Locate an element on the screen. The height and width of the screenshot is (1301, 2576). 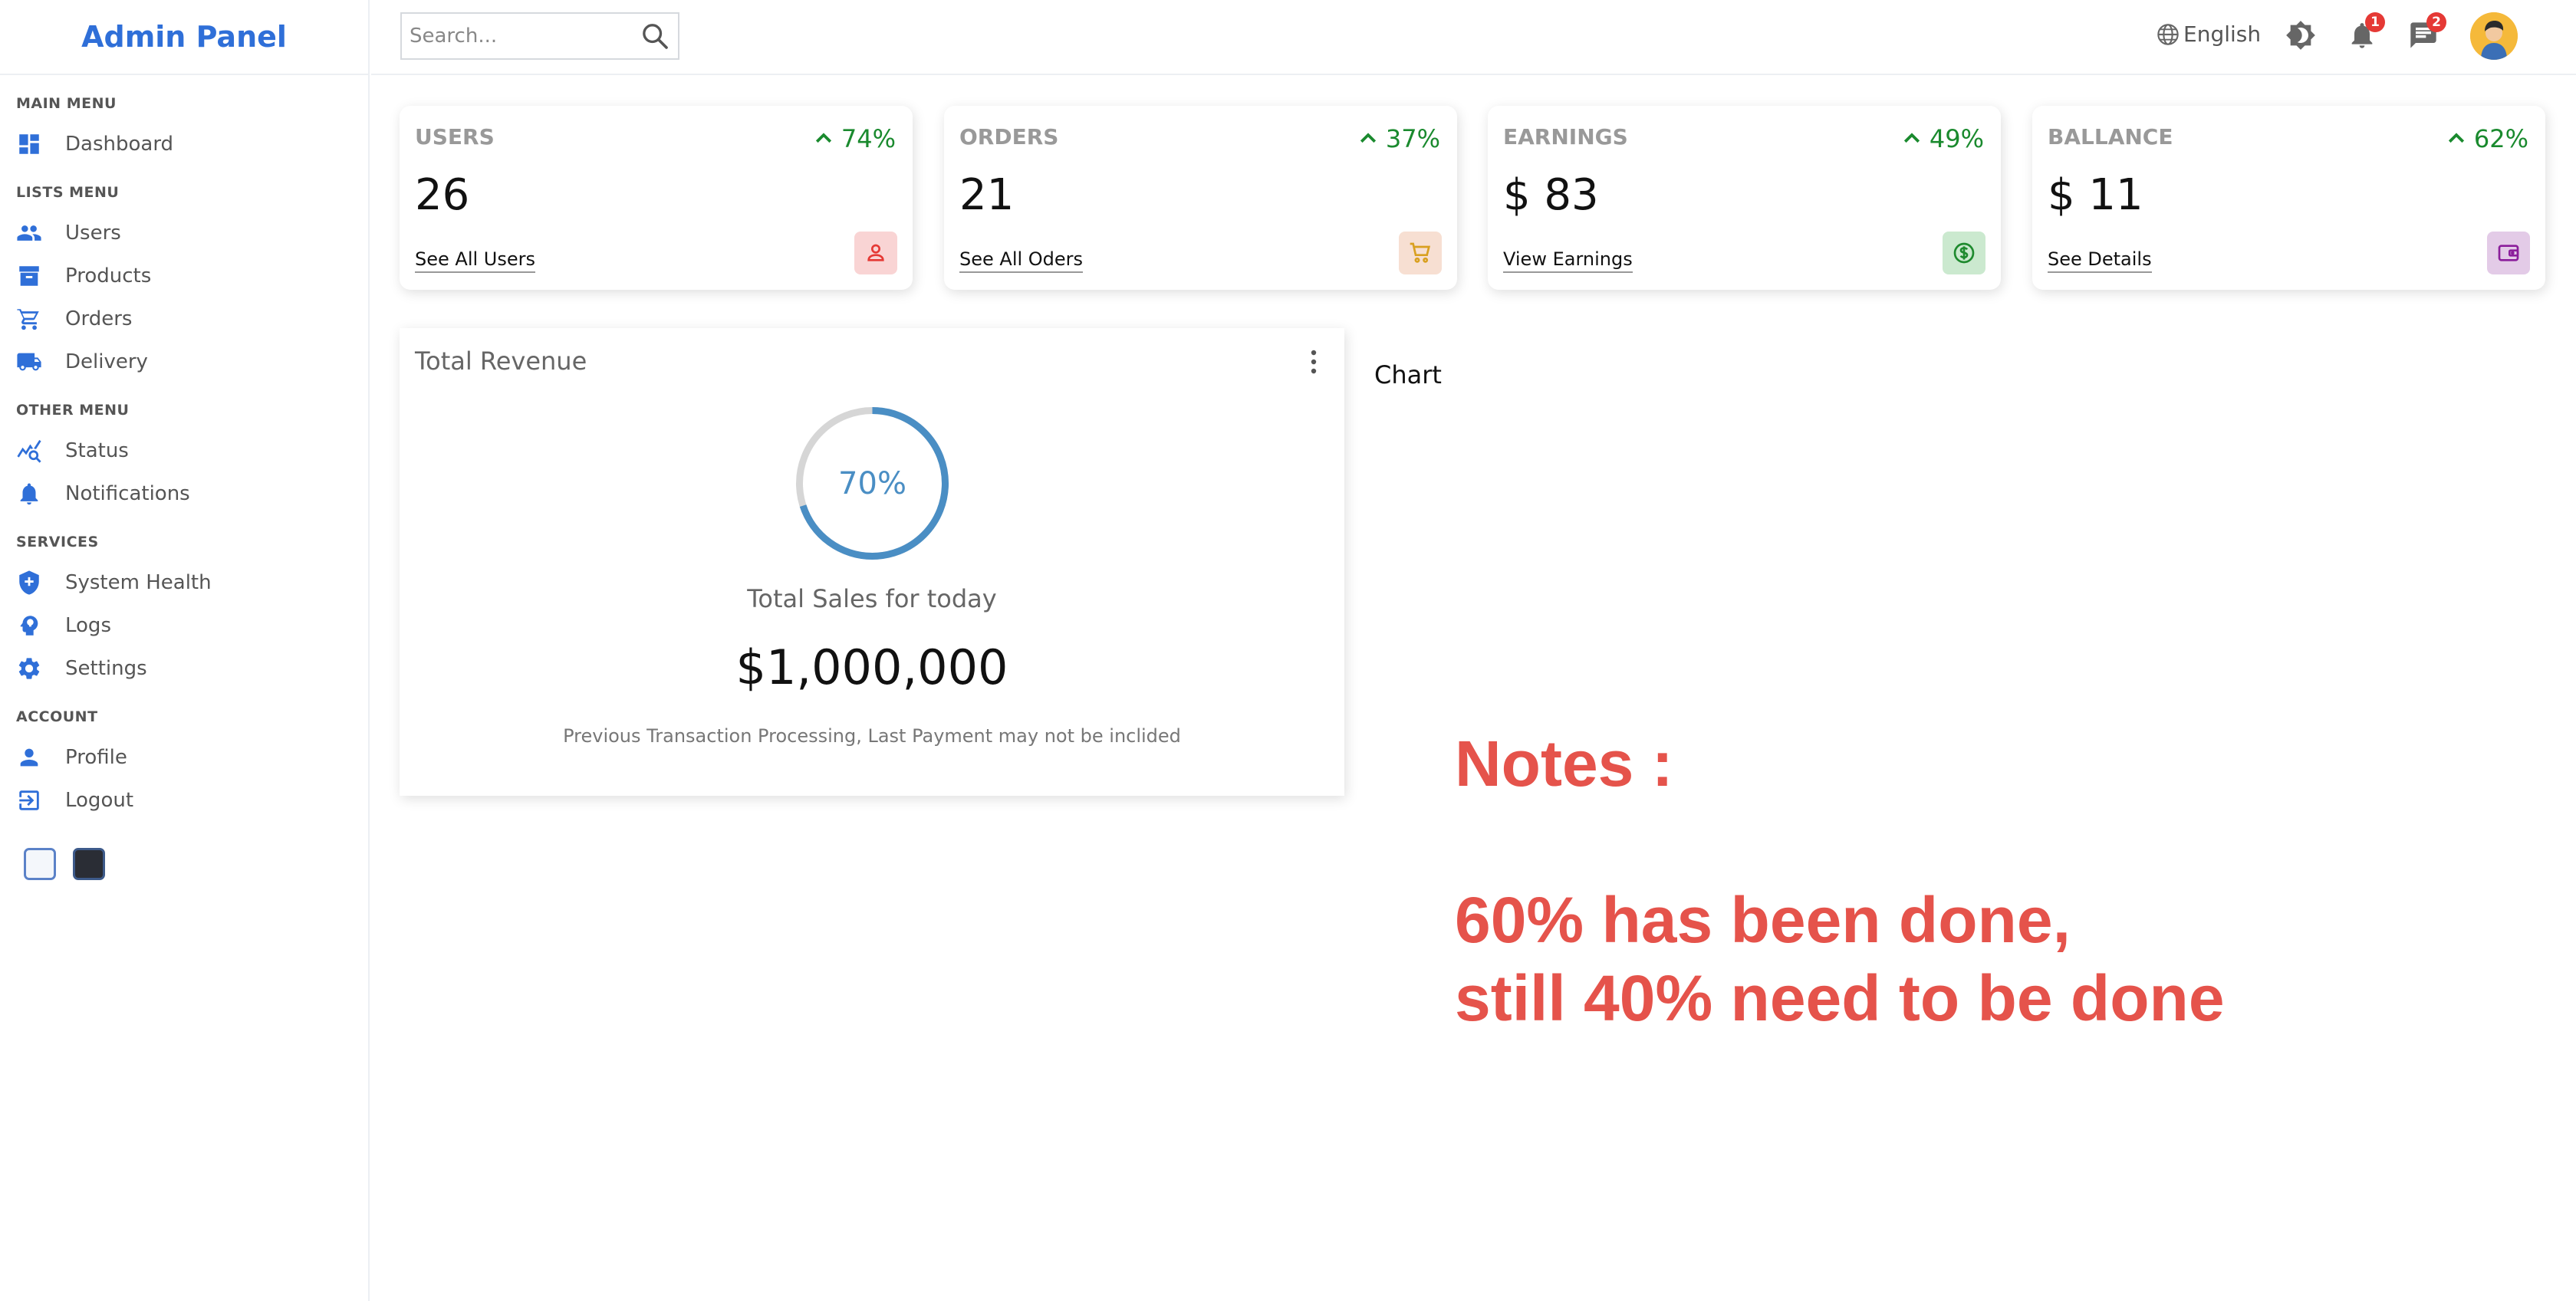
light-theme-button is located at coordinates (40, 864).